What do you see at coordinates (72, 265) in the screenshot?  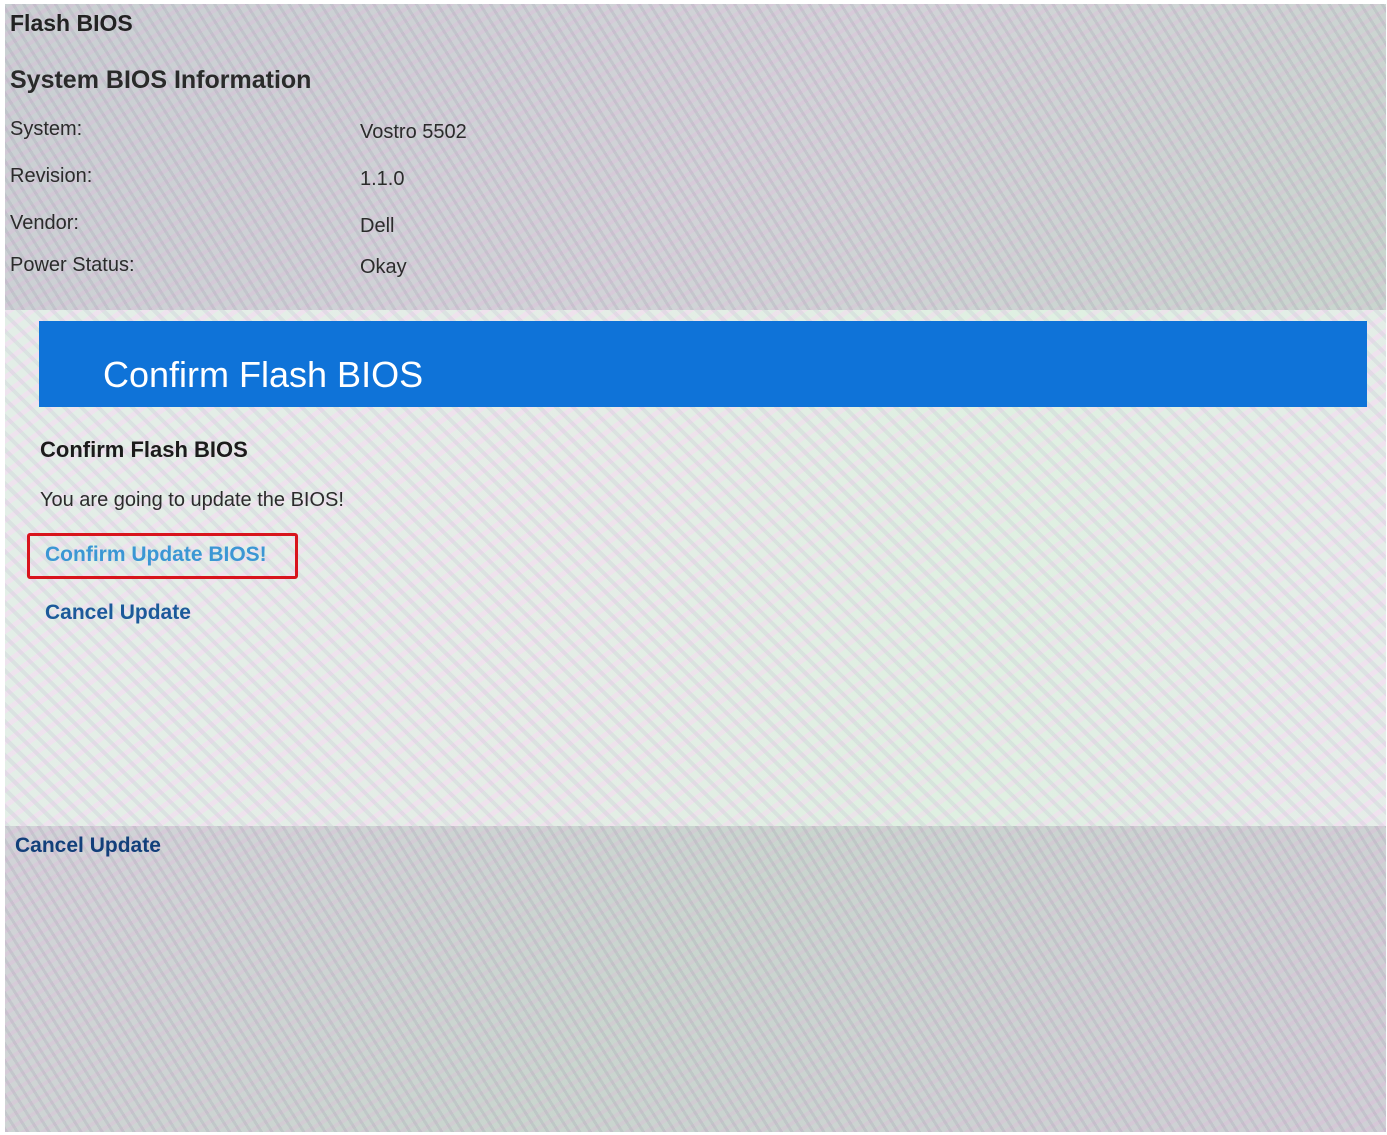 I see `power-status-label: Power Status:` at bounding box center [72, 265].